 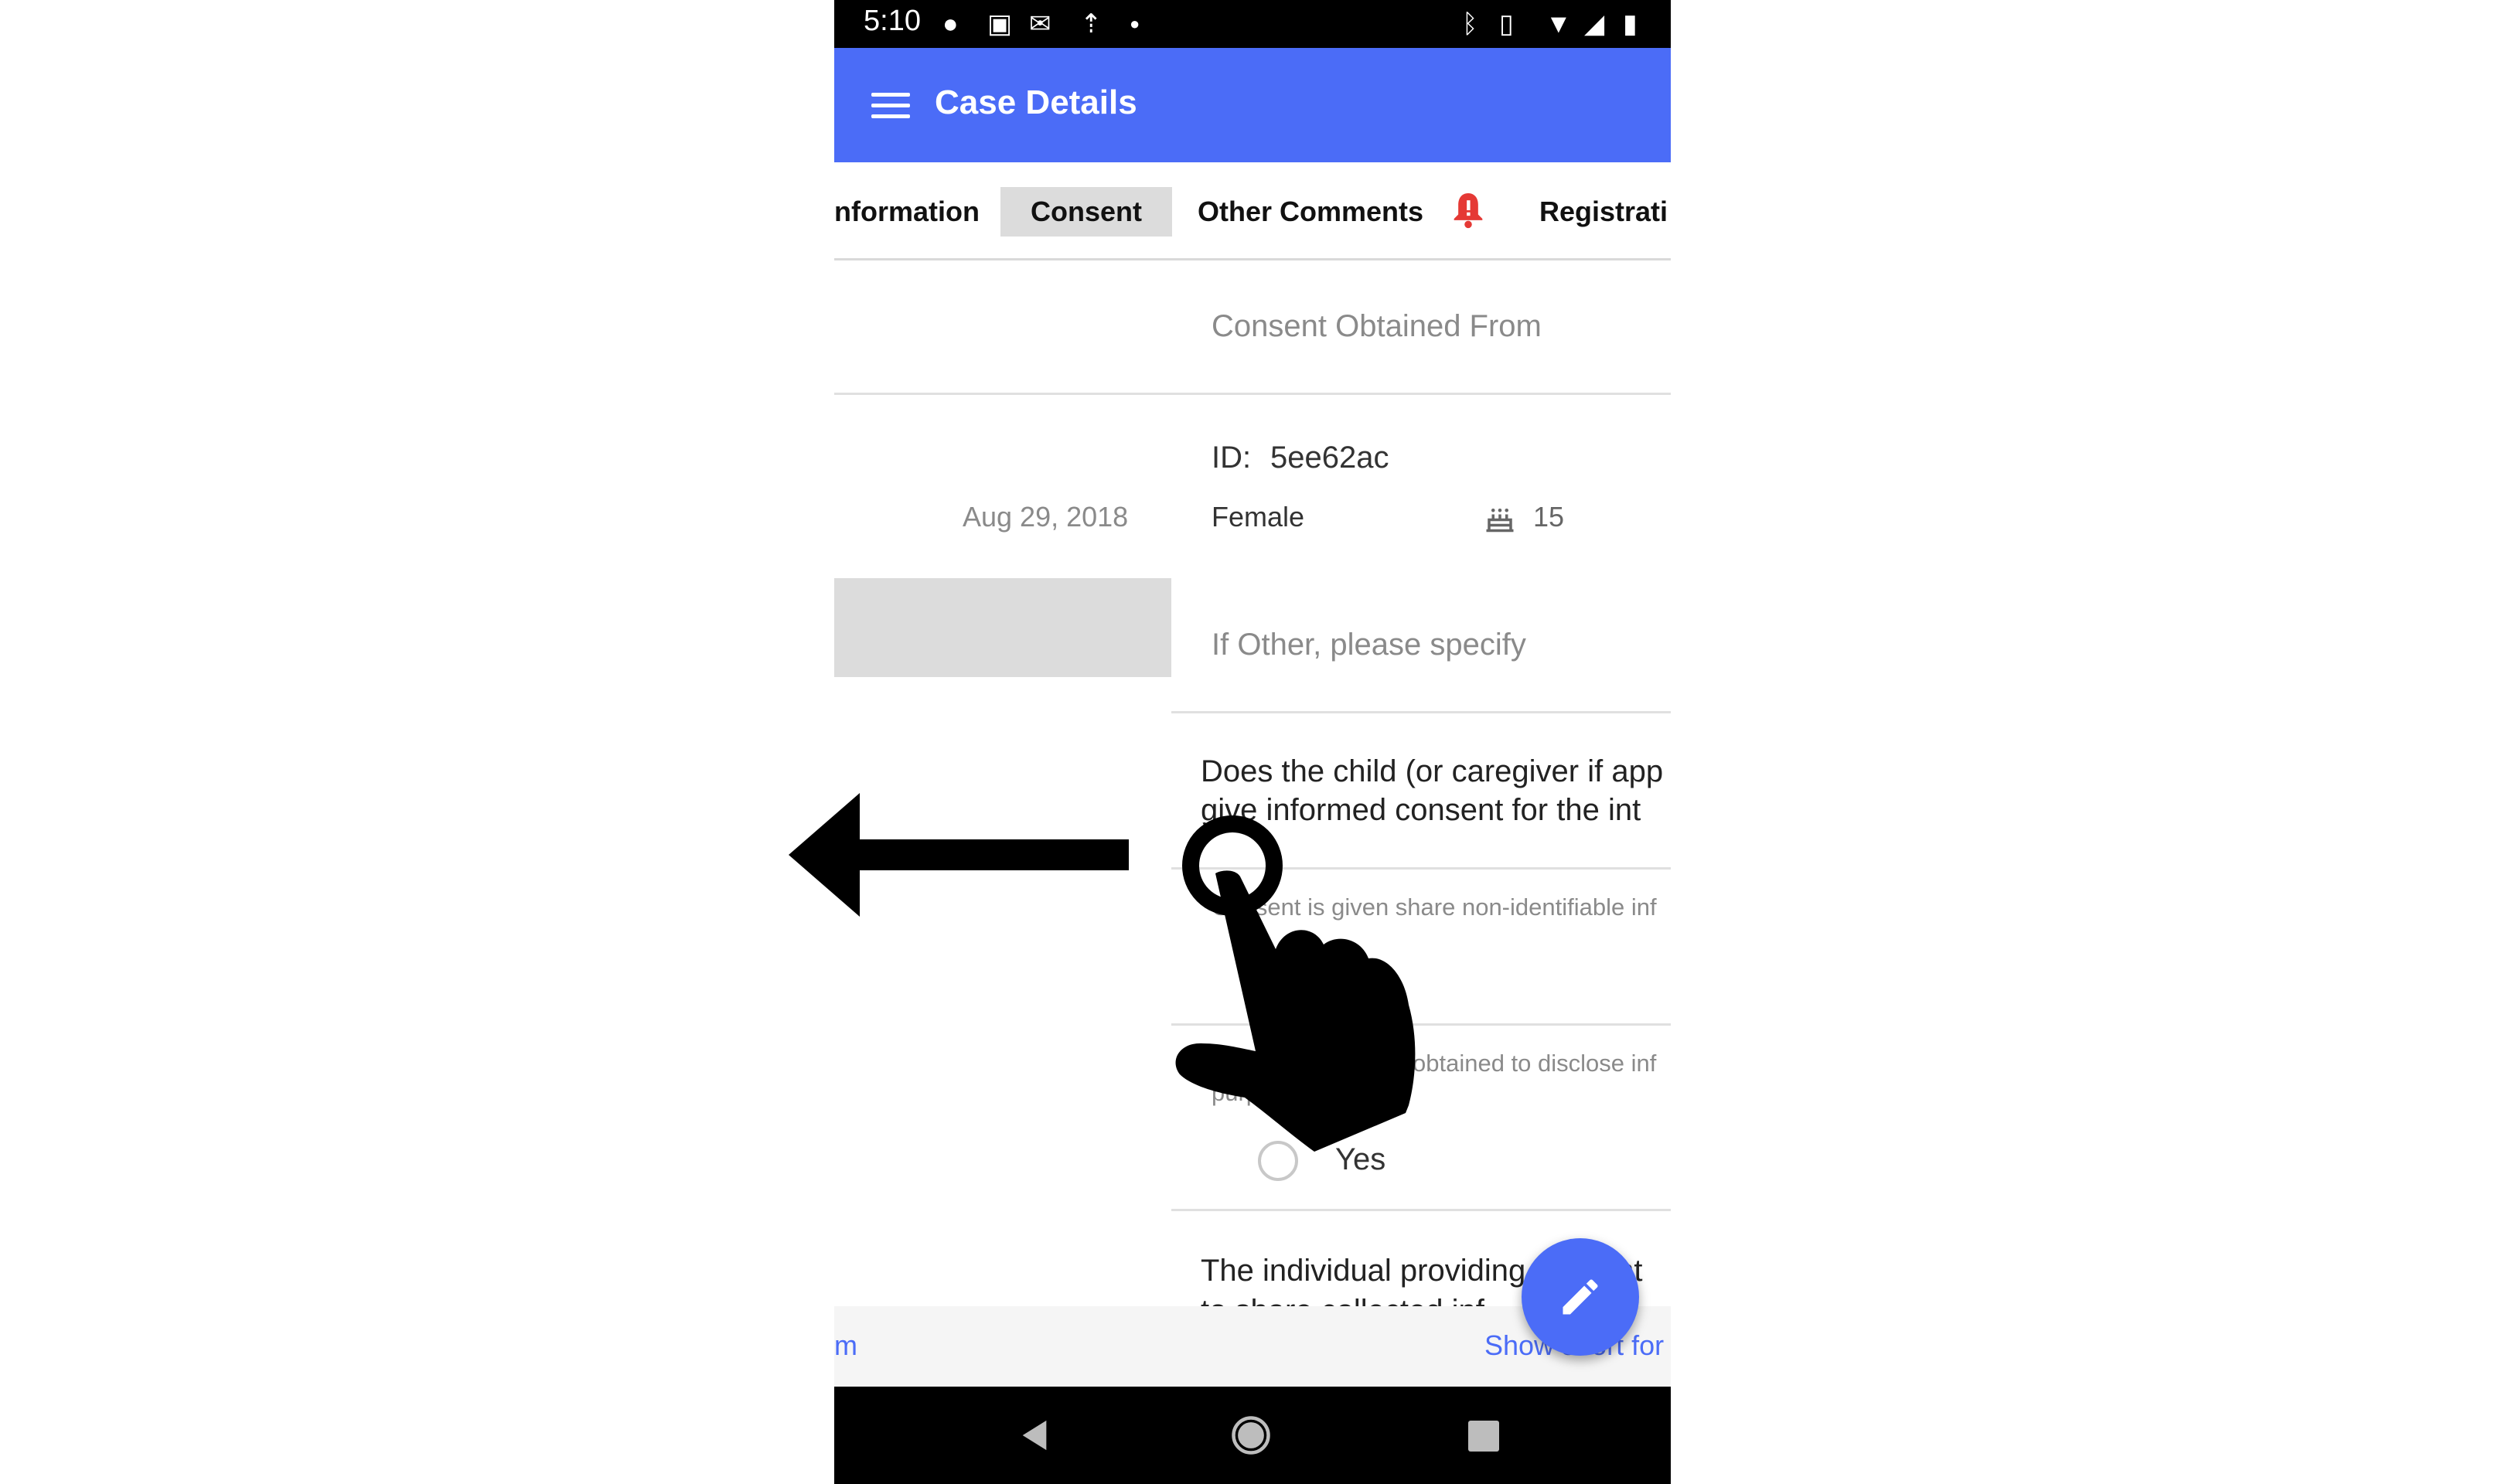 I want to click on hamburger-menu-icon, so click(x=890, y=106).